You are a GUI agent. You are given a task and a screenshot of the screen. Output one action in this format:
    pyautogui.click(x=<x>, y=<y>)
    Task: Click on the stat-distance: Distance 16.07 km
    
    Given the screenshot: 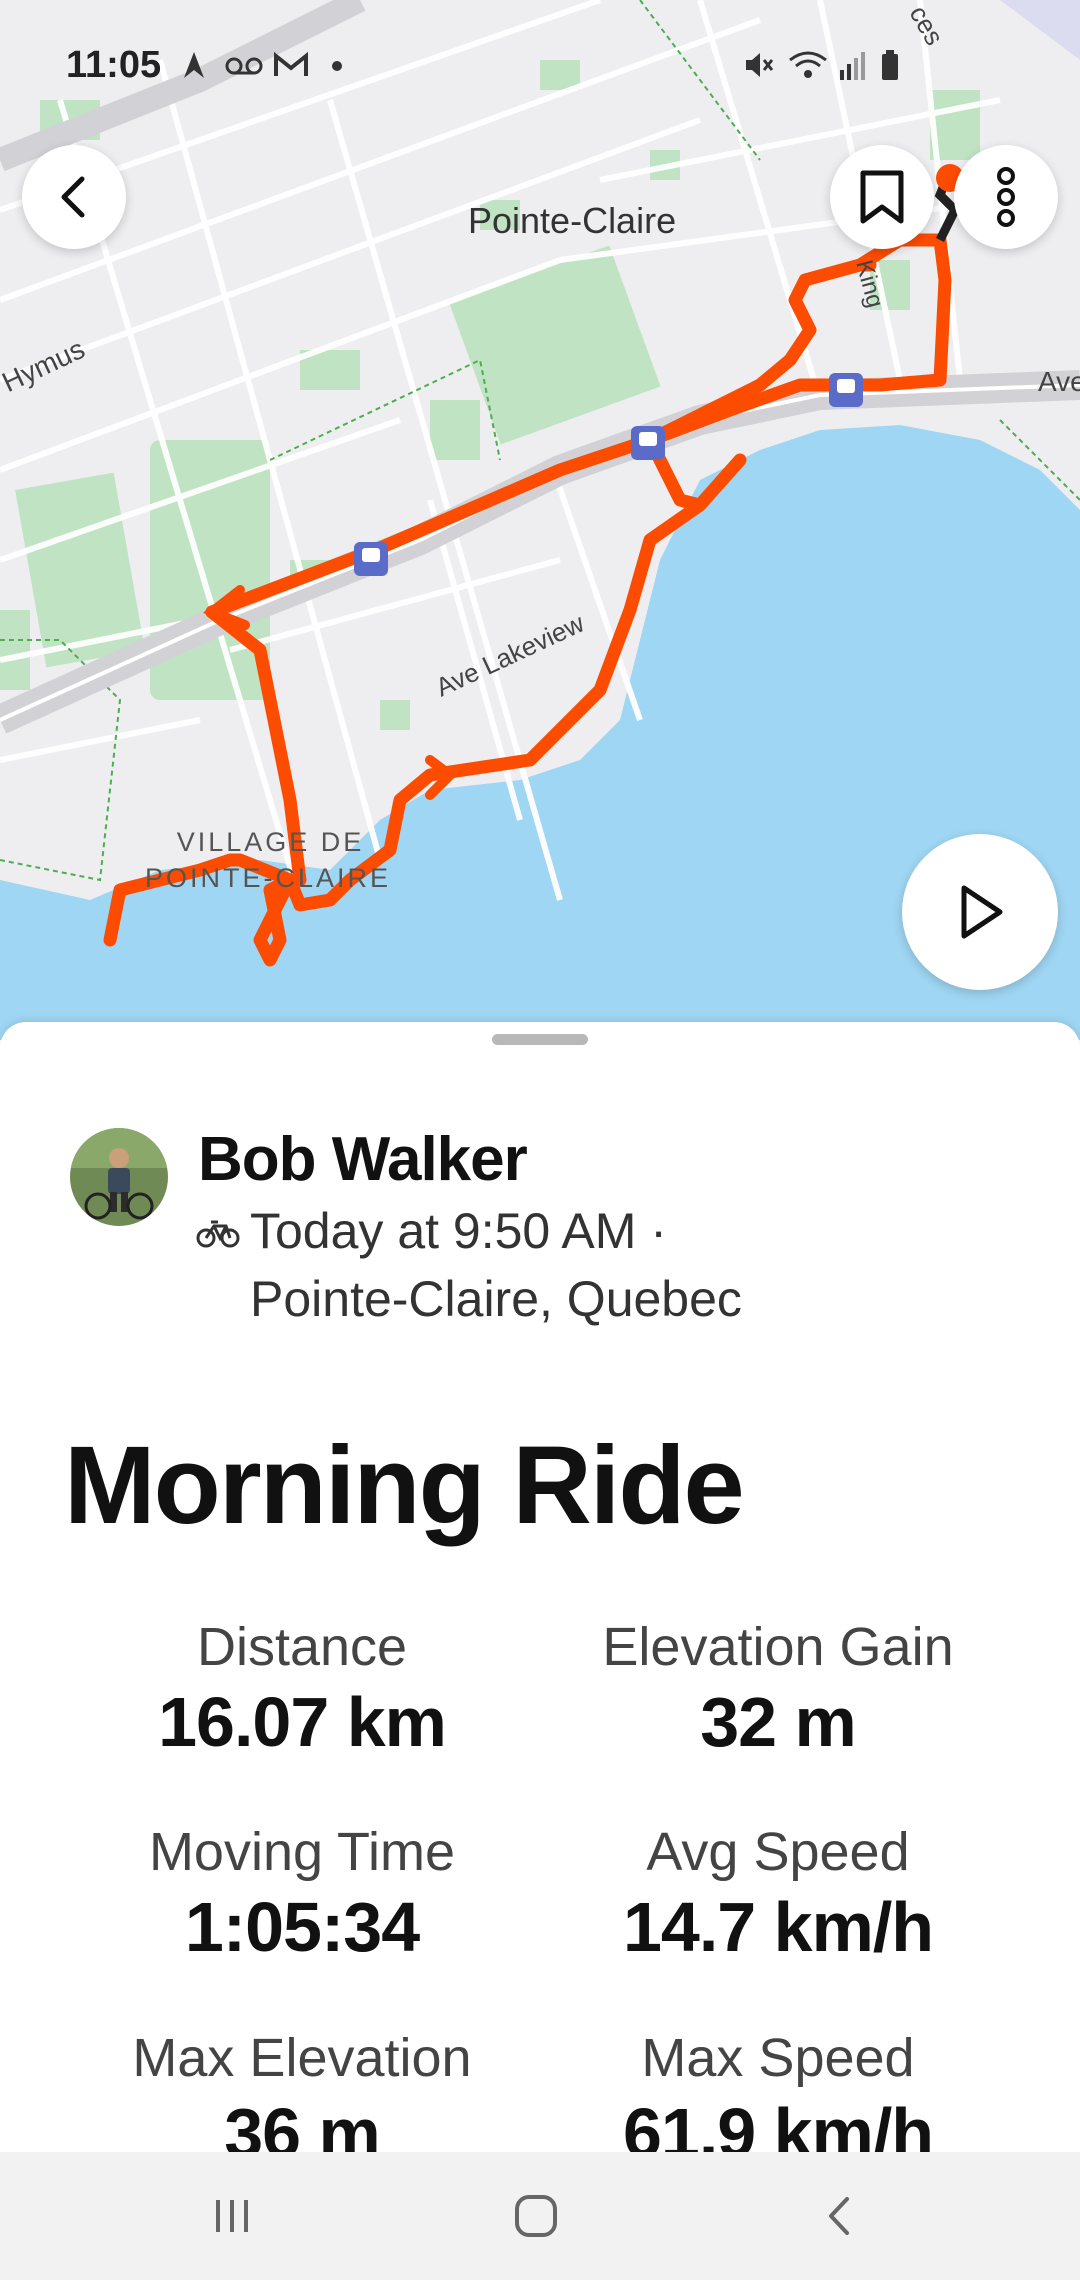 What is the action you would take?
    pyautogui.click(x=302, y=1689)
    